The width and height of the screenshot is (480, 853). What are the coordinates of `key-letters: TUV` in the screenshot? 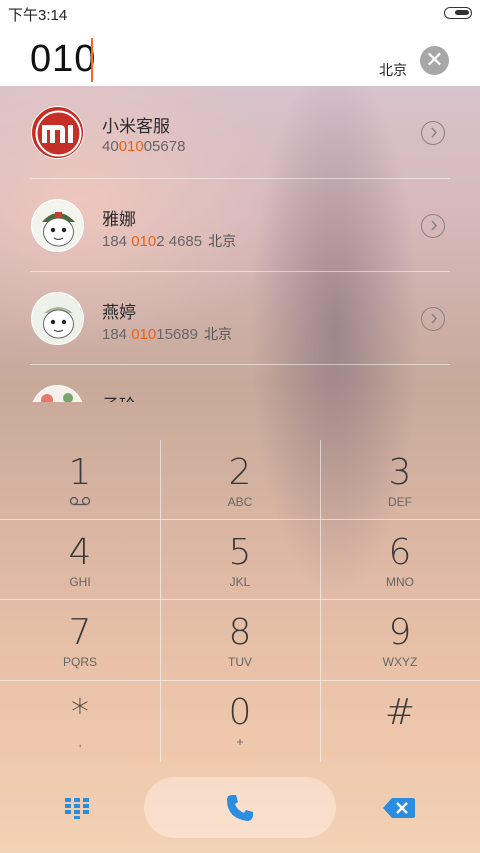 It's located at (240, 662).